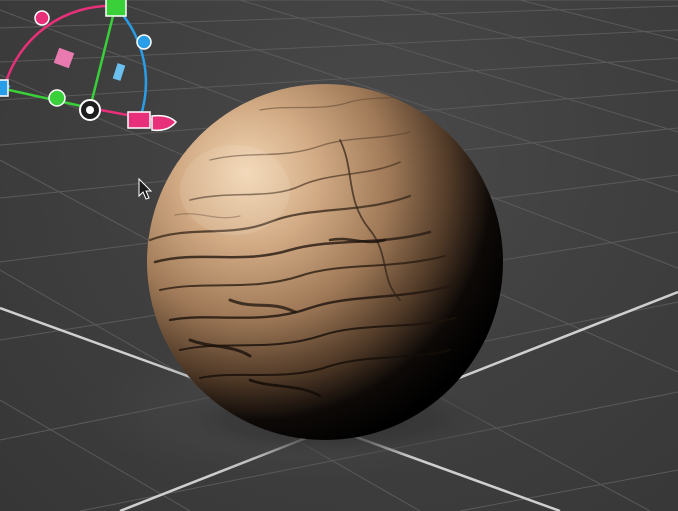 The width and height of the screenshot is (678, 511). I want to click on sphere-specular, so click(235, 190).